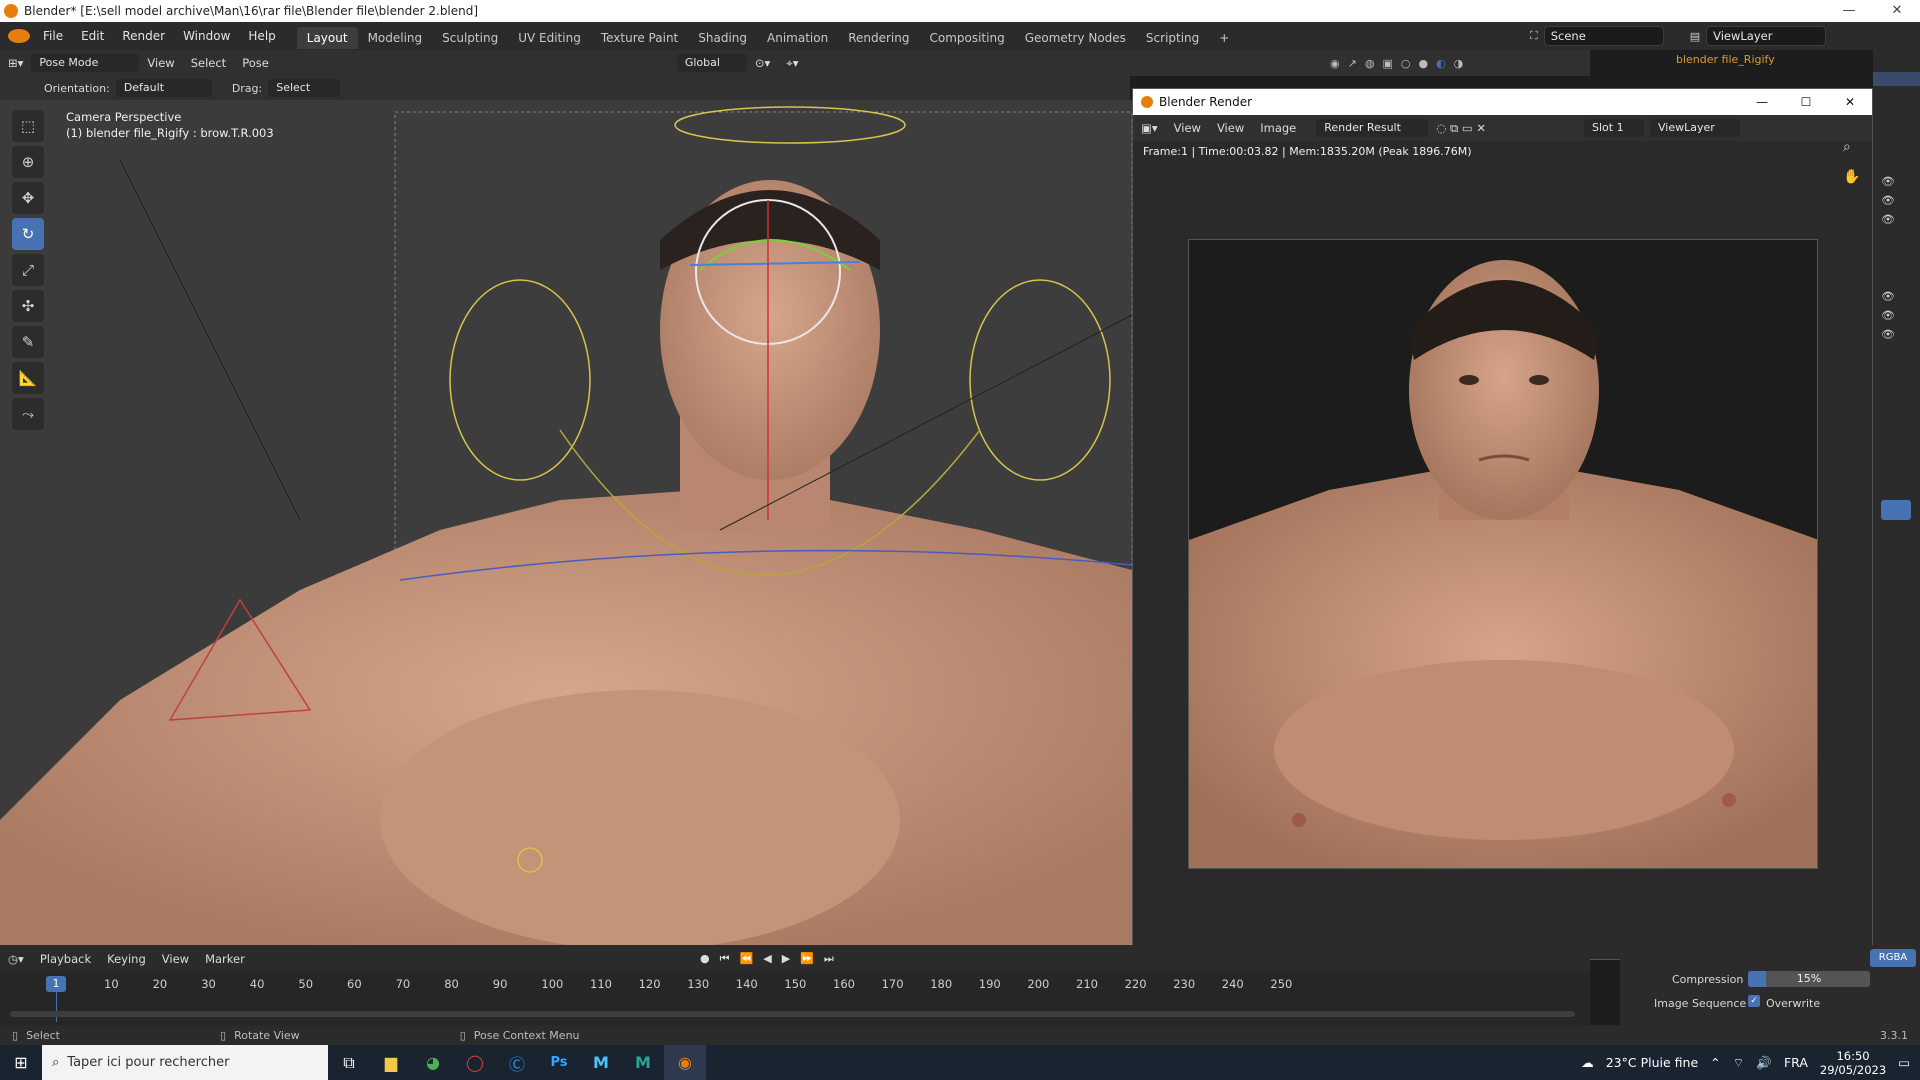  What do you see at coordinates (1762, 102) in the screenshot?
I see `render-minimize-button: —` at bounding box center [1762, 102].